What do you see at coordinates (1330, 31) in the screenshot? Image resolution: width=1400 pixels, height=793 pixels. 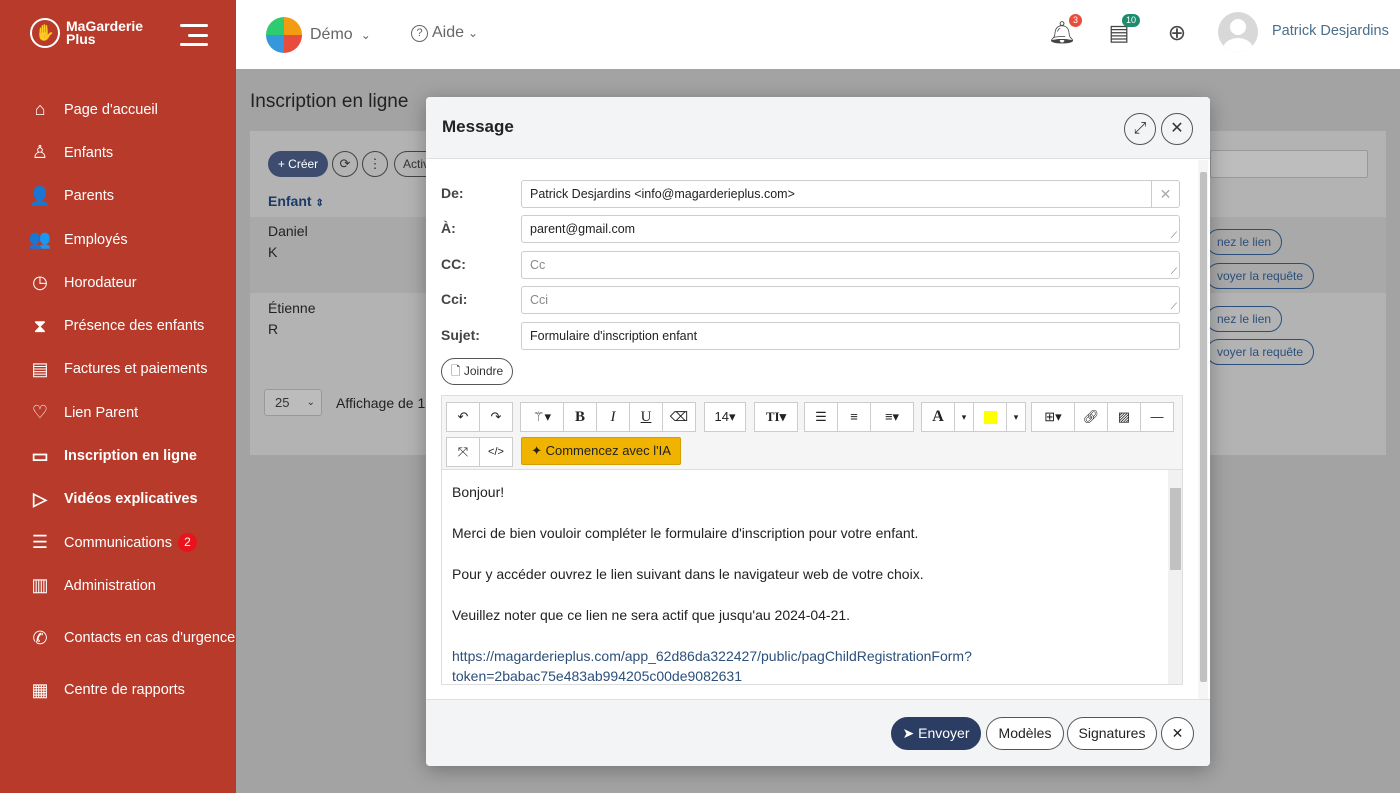 I see `user-name: Patrick Desjardins` at bounding box center [1330, 31].